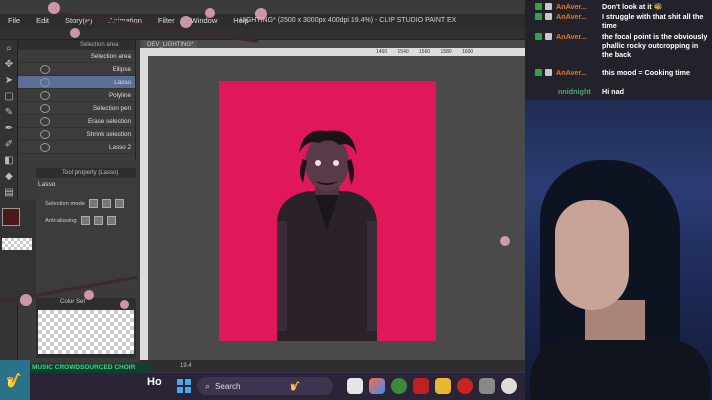 This screenshot has width=712, height=400. Describe the element at coordinates (86, 173) in the screenshot. I see `tool-property-header: Tool property (Lasso)` at that location.